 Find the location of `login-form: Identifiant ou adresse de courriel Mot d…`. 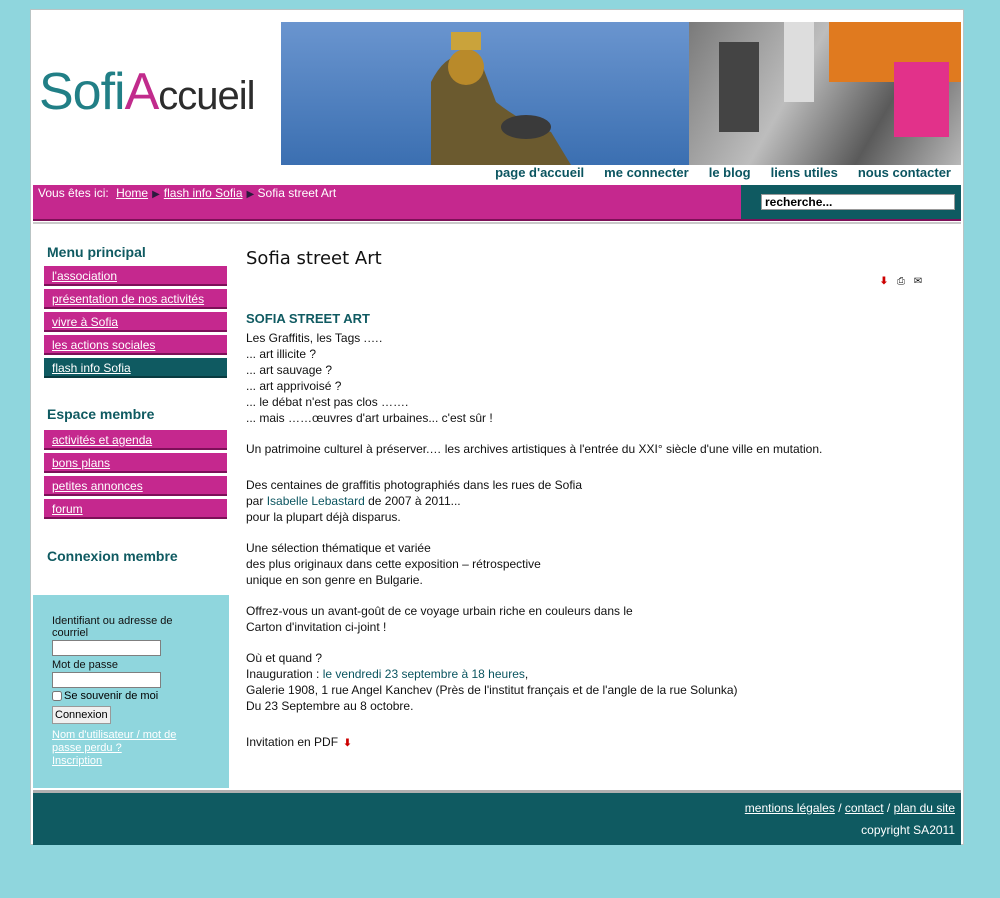

login-form: Identifiant ou adresse de courriel Mot d… is located at coordinates (131, 691).